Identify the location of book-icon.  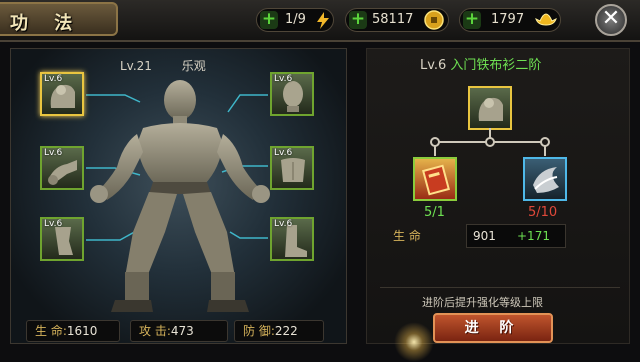
(436, 180).